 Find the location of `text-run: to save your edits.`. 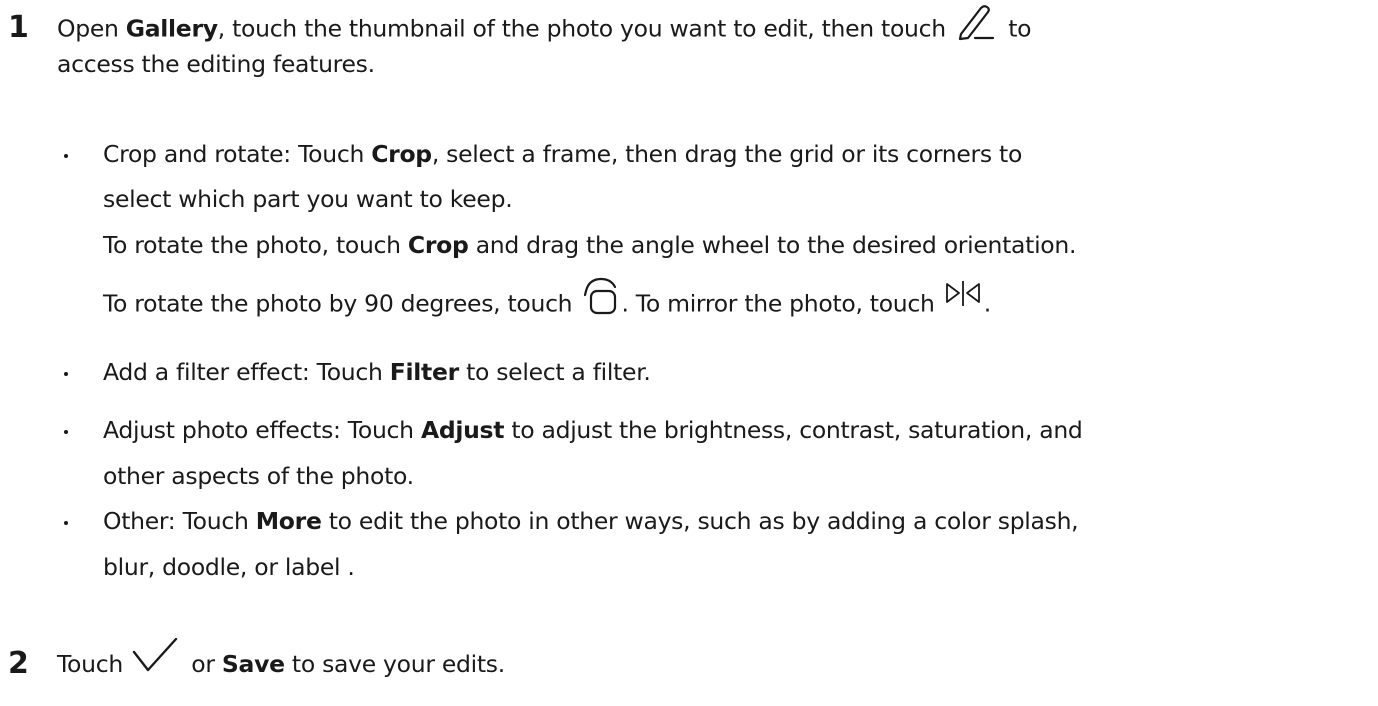

text-run: to save your edits. is located at coordinates (394, 664).